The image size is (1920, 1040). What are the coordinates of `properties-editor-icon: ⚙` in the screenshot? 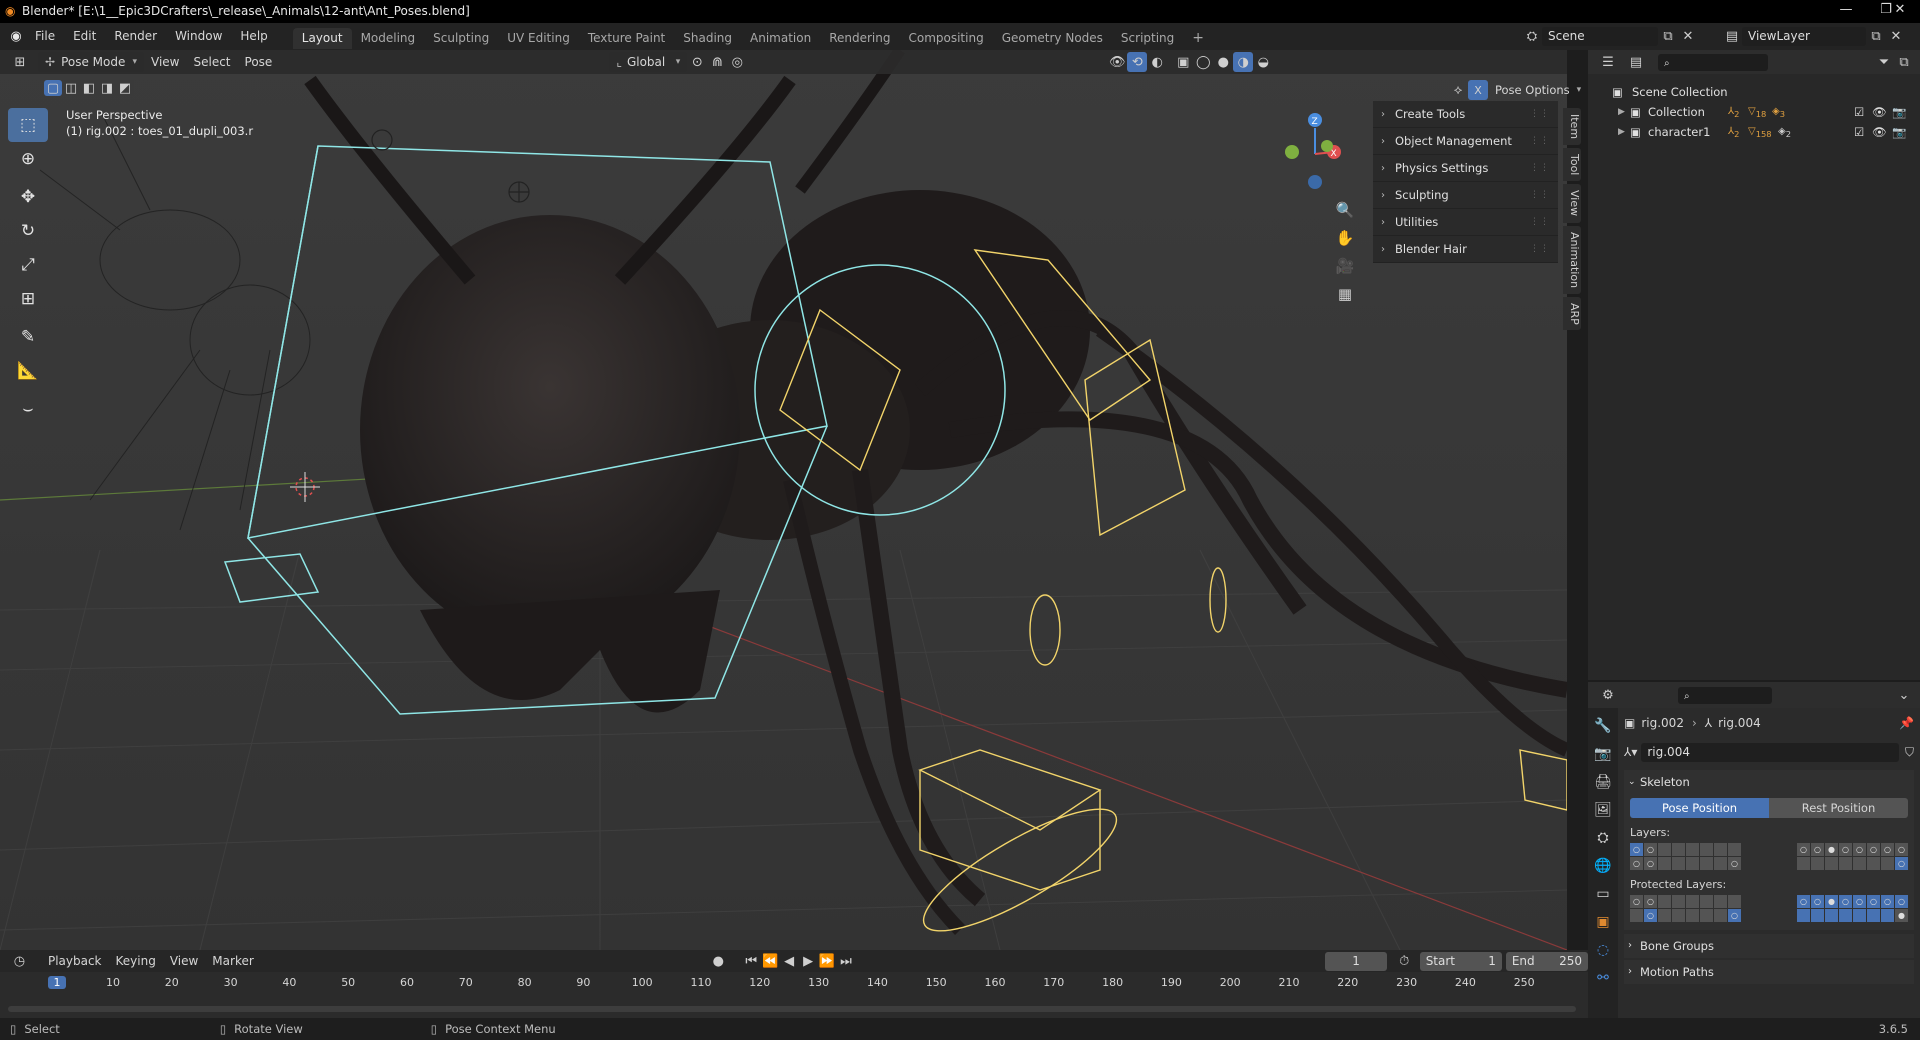 It's located at (1608, 695).